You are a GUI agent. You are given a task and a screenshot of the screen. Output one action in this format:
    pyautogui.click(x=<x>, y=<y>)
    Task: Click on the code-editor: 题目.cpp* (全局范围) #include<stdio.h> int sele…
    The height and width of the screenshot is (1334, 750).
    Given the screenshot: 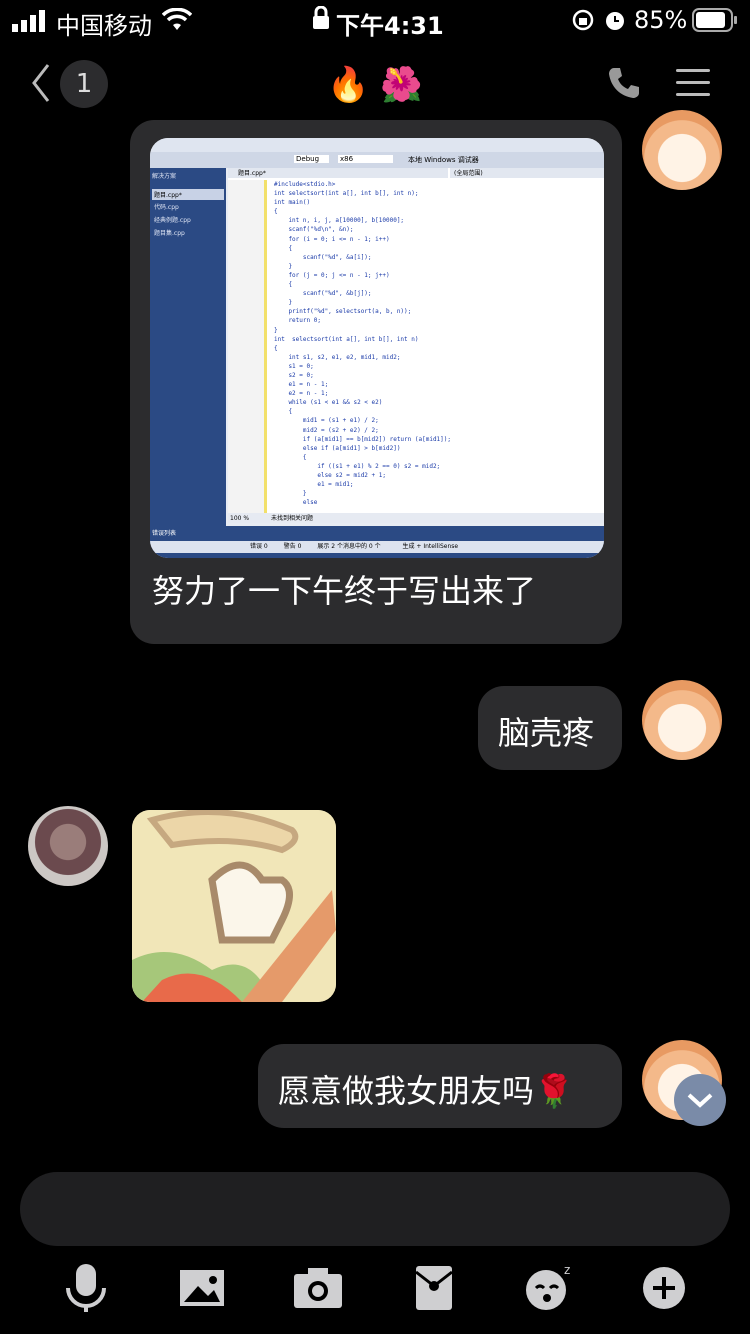 What is the action you would take?
    pyautogui.click(x=416, y=340)
    